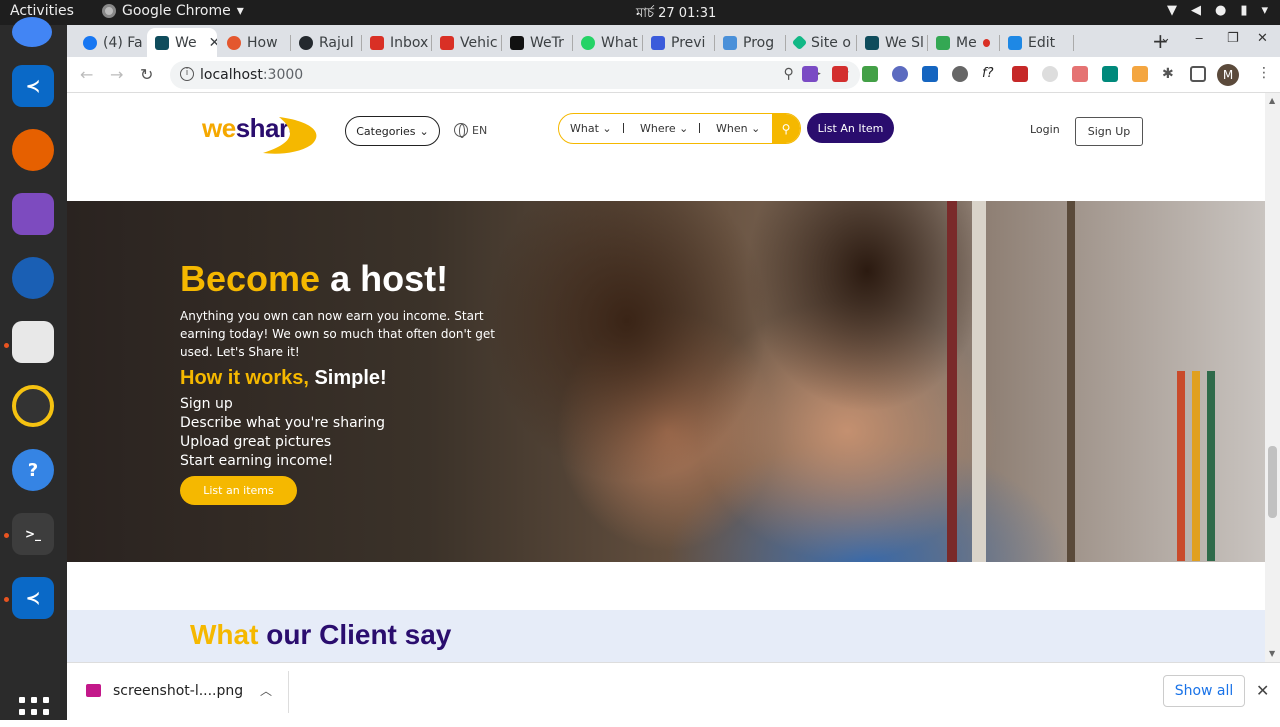 Image resolution: width=1280 pixels, height=727 pixels. I want to click on tab-label: How, so click(262, 42).